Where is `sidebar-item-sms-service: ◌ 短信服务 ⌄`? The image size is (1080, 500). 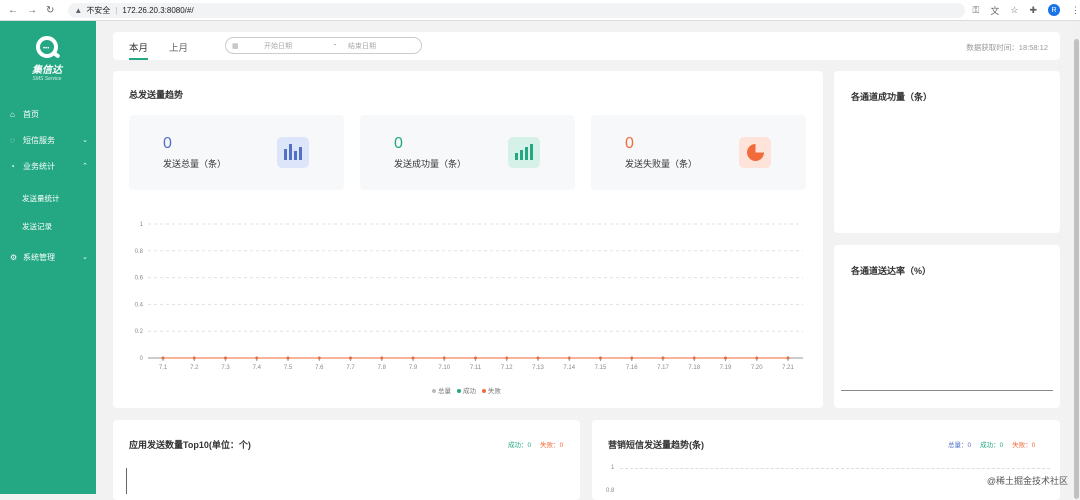
sidebar-item-sms-service: ◌ 短信服务 ⌄ is located at coordinates (48, 140).